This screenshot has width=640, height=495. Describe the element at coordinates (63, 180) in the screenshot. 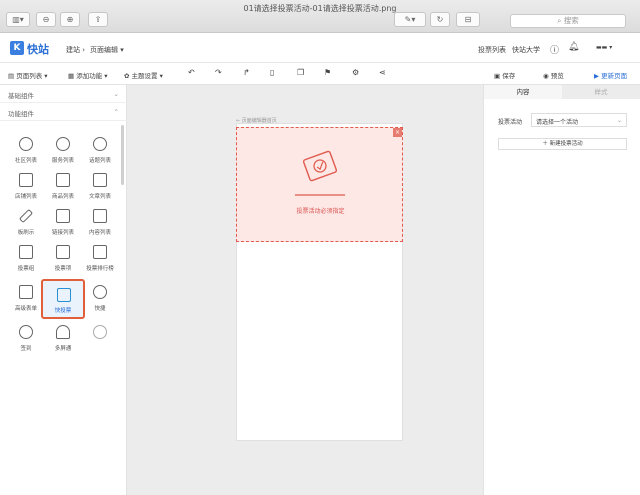

I see `bag-icon` at that location.